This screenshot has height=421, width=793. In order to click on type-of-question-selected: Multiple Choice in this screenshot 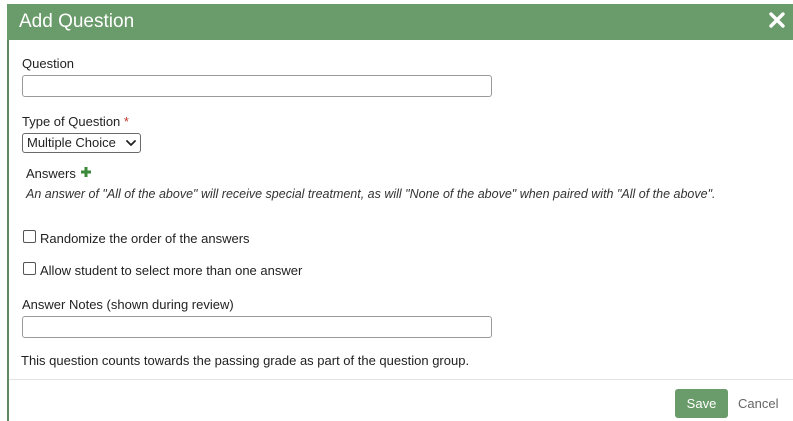, I will do `click(71, 142)`.